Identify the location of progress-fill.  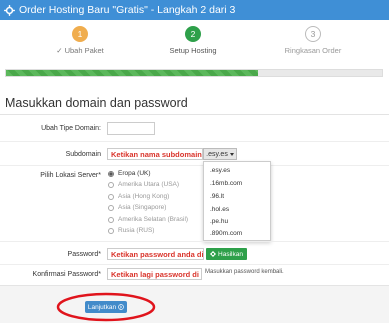
(132, 73).